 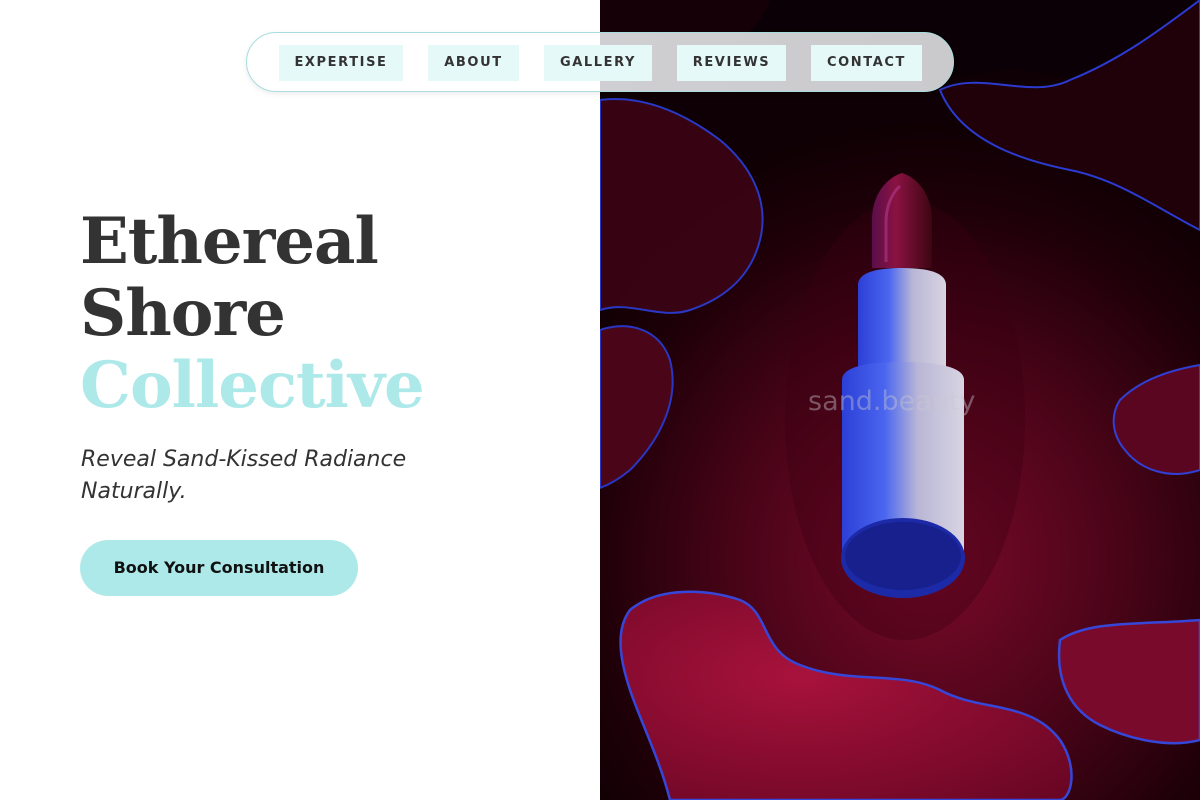 What do you see at coordinates (244, 475) in the screenshot?
I see `hero-subtitle: Reveal Sand-Kissed Radiance Naturally.` at bounding box center [244, 475].